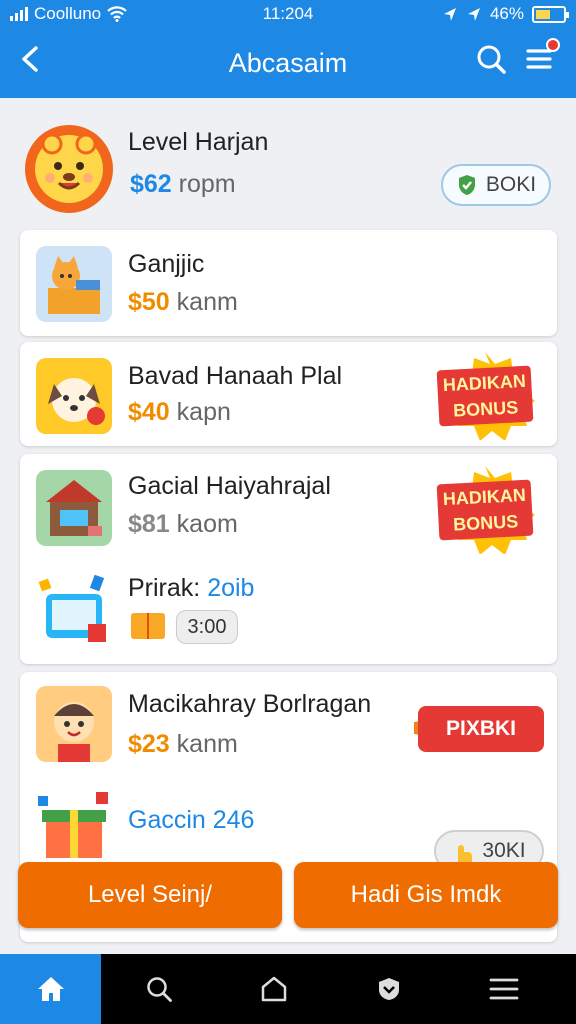 The height and width of the screenshot is (1024, 576). Describe the element at coordinates (74, 284) in the screenshot. I see `cat-box-image` at that location.